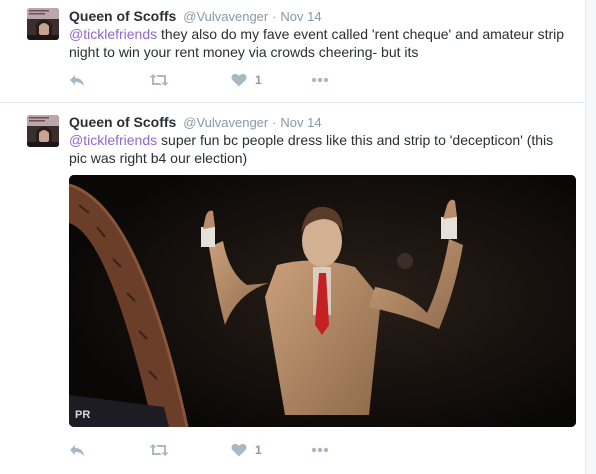  What do you see at coordinates (82, 415) in the screenshot?
I see `svg-text: PR` at bounding box center [82, 415].